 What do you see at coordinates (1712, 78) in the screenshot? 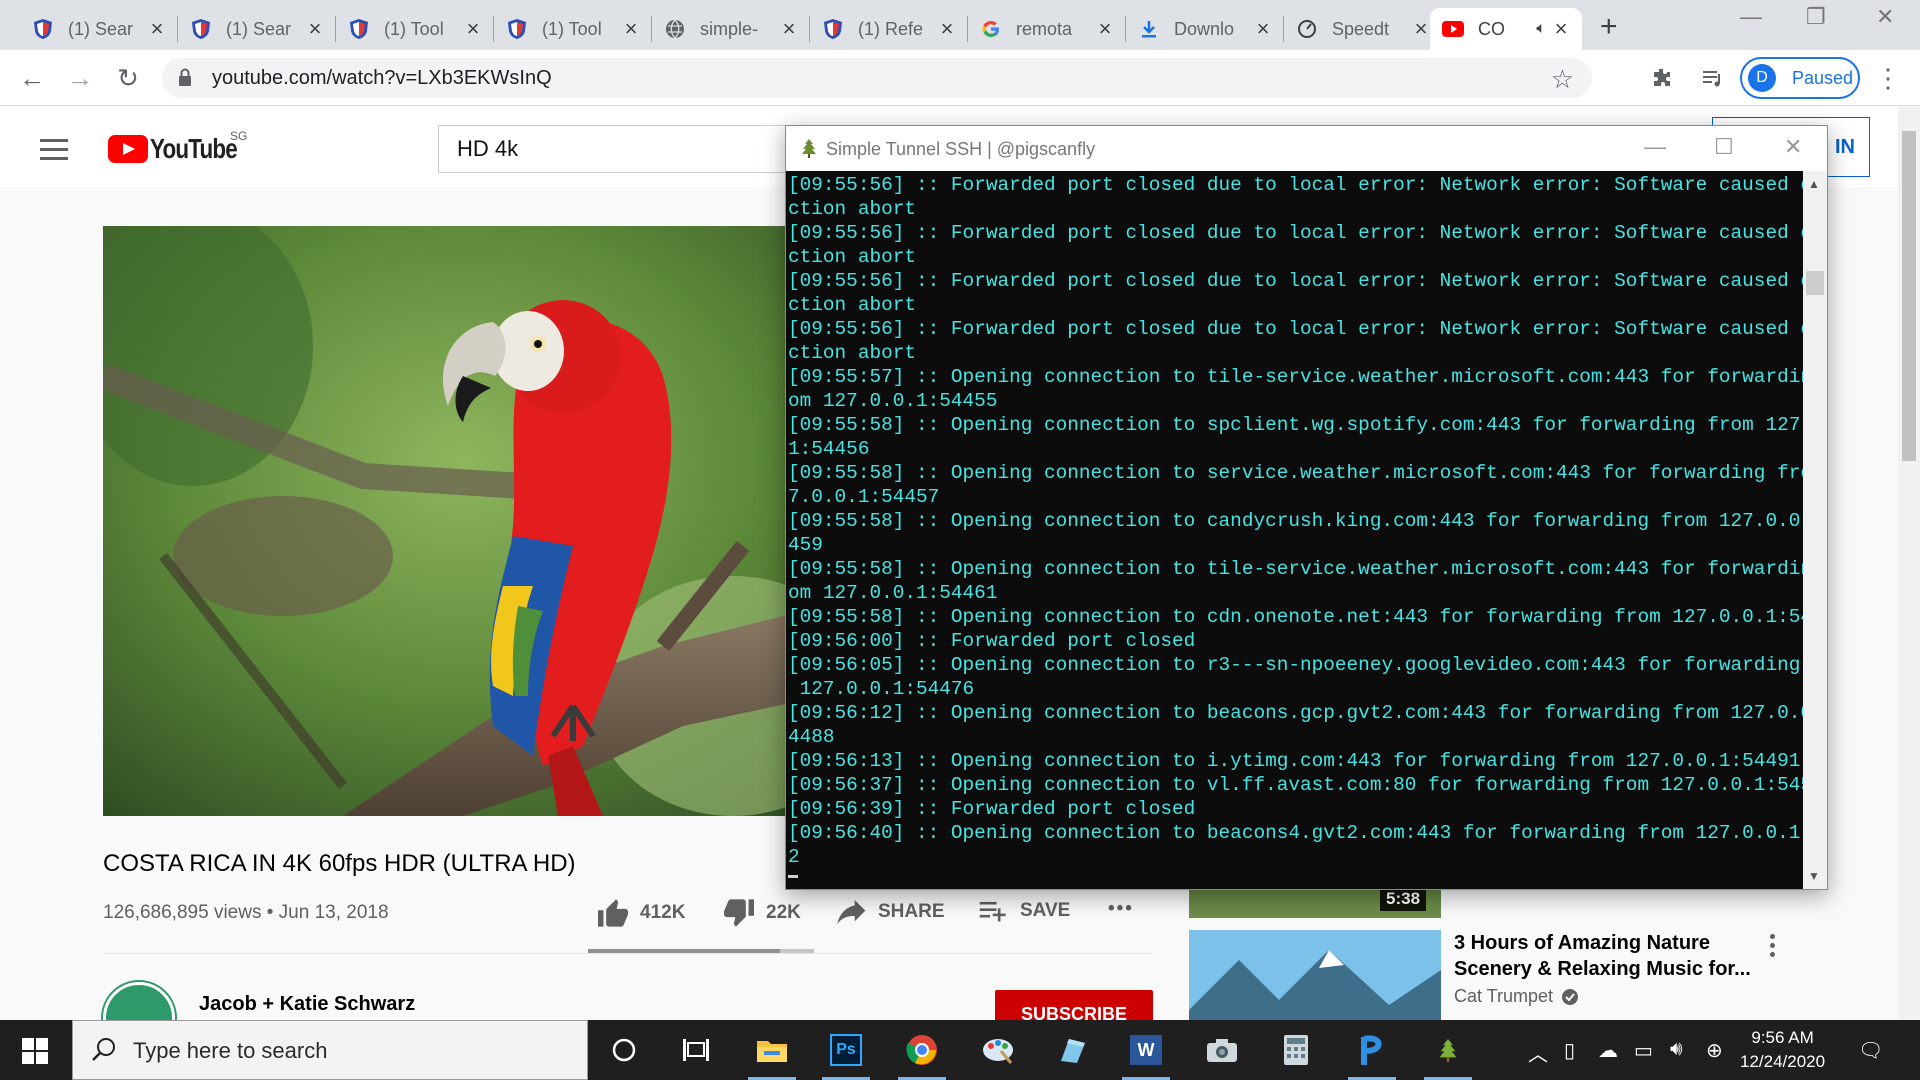
I see `media-control-icon` at bounding box center [1712, 78].